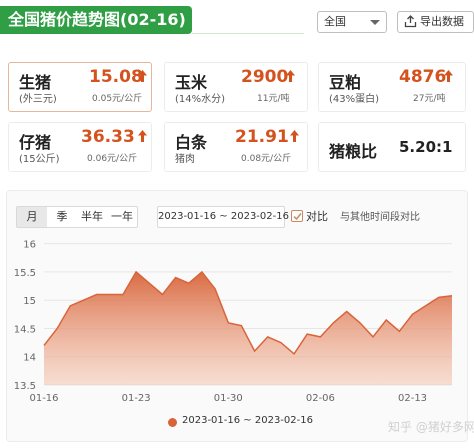 The width and height of the screenshot is (474, 448). What do you see at coordinates (92, 217) in the screenshot?
I see `period-half-year: 半年` at bounding box center [92, 217].